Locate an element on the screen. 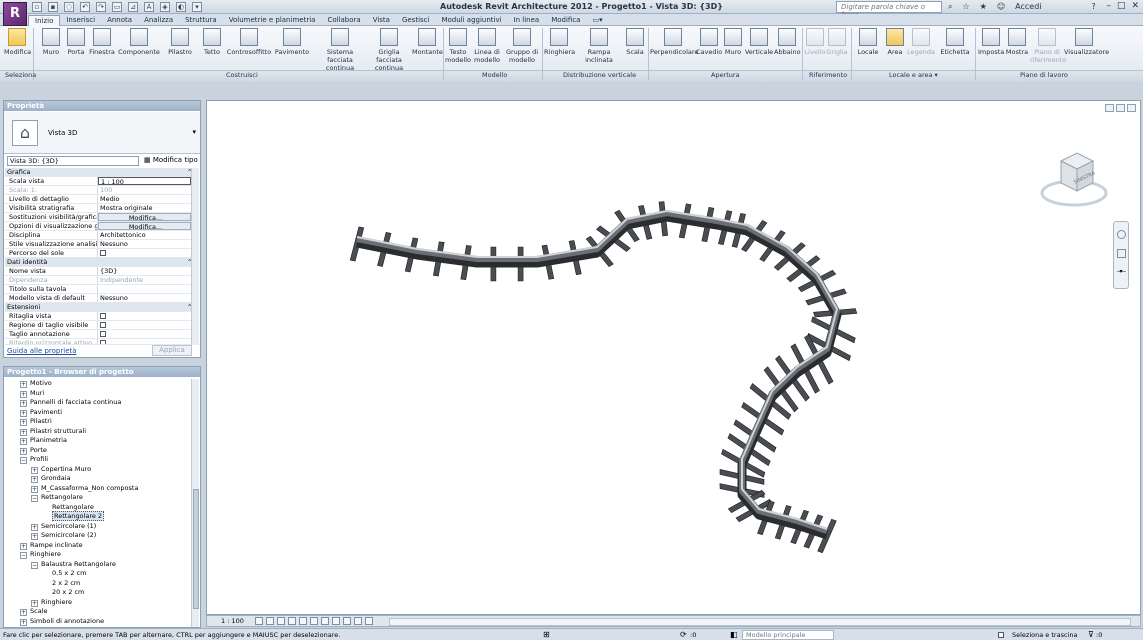 Image resolution: width=1143 pixels, height=640 pixels. maximize-icon: □ is located at coordinates (1121, 6).